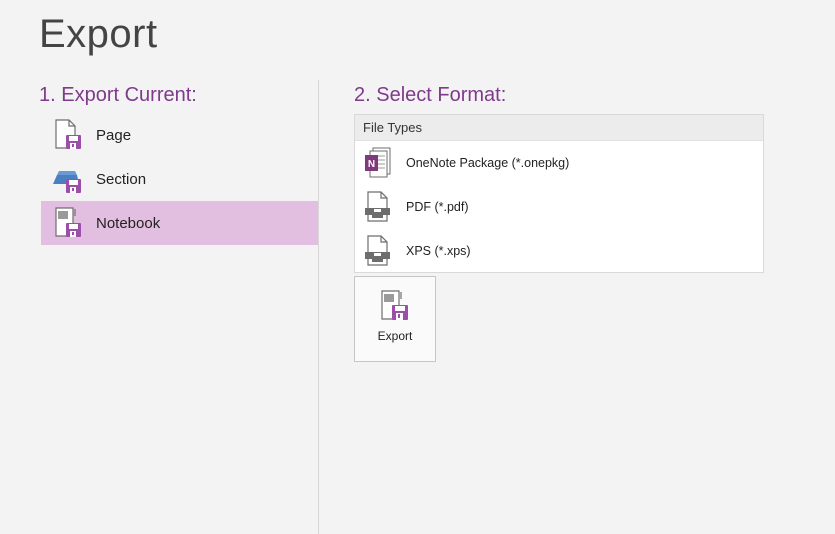  What do you see at coordinates (395, 336) in the screenshot?
I see `export-button-label: Export` at bounding box center [395, 336].